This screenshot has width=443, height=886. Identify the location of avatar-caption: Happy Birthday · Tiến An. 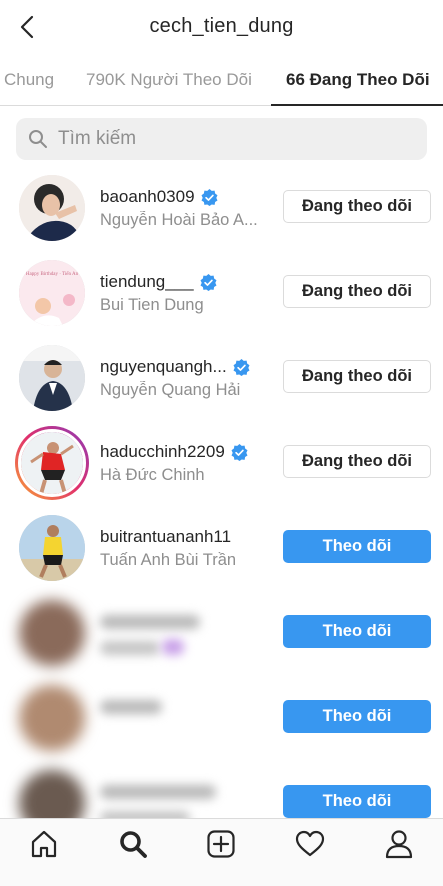
(52, 274).